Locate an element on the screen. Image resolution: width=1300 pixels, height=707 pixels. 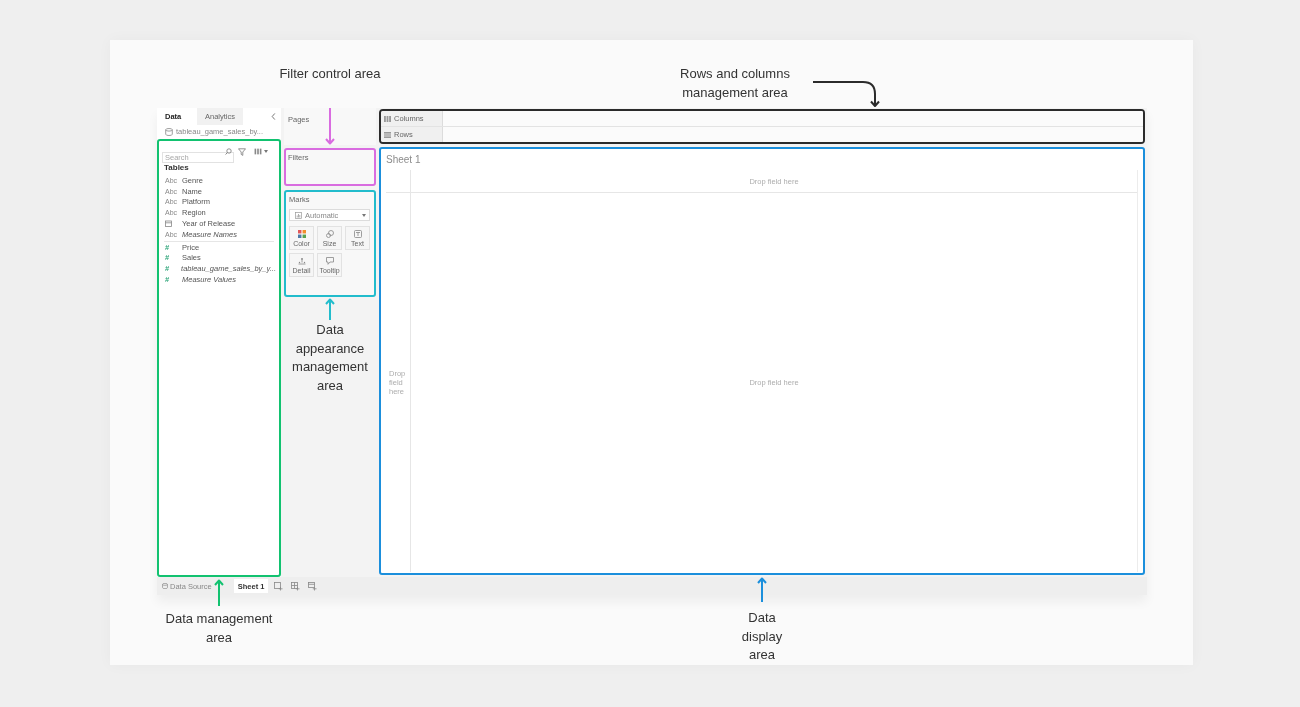
collapse-icon is located at coordinates (273, 116).